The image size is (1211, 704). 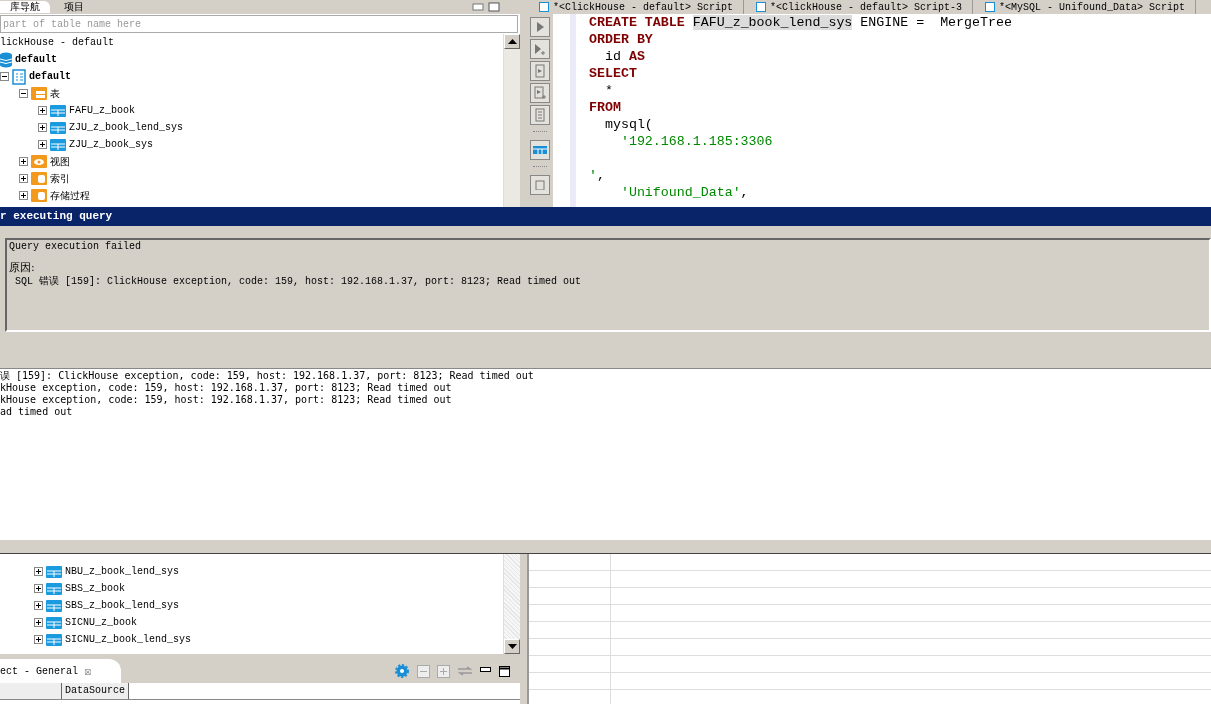 What do you see at coordinates (22, 268) in the screenshot?
I see `reason-label: 原因:` at bounding box center [22, 268].